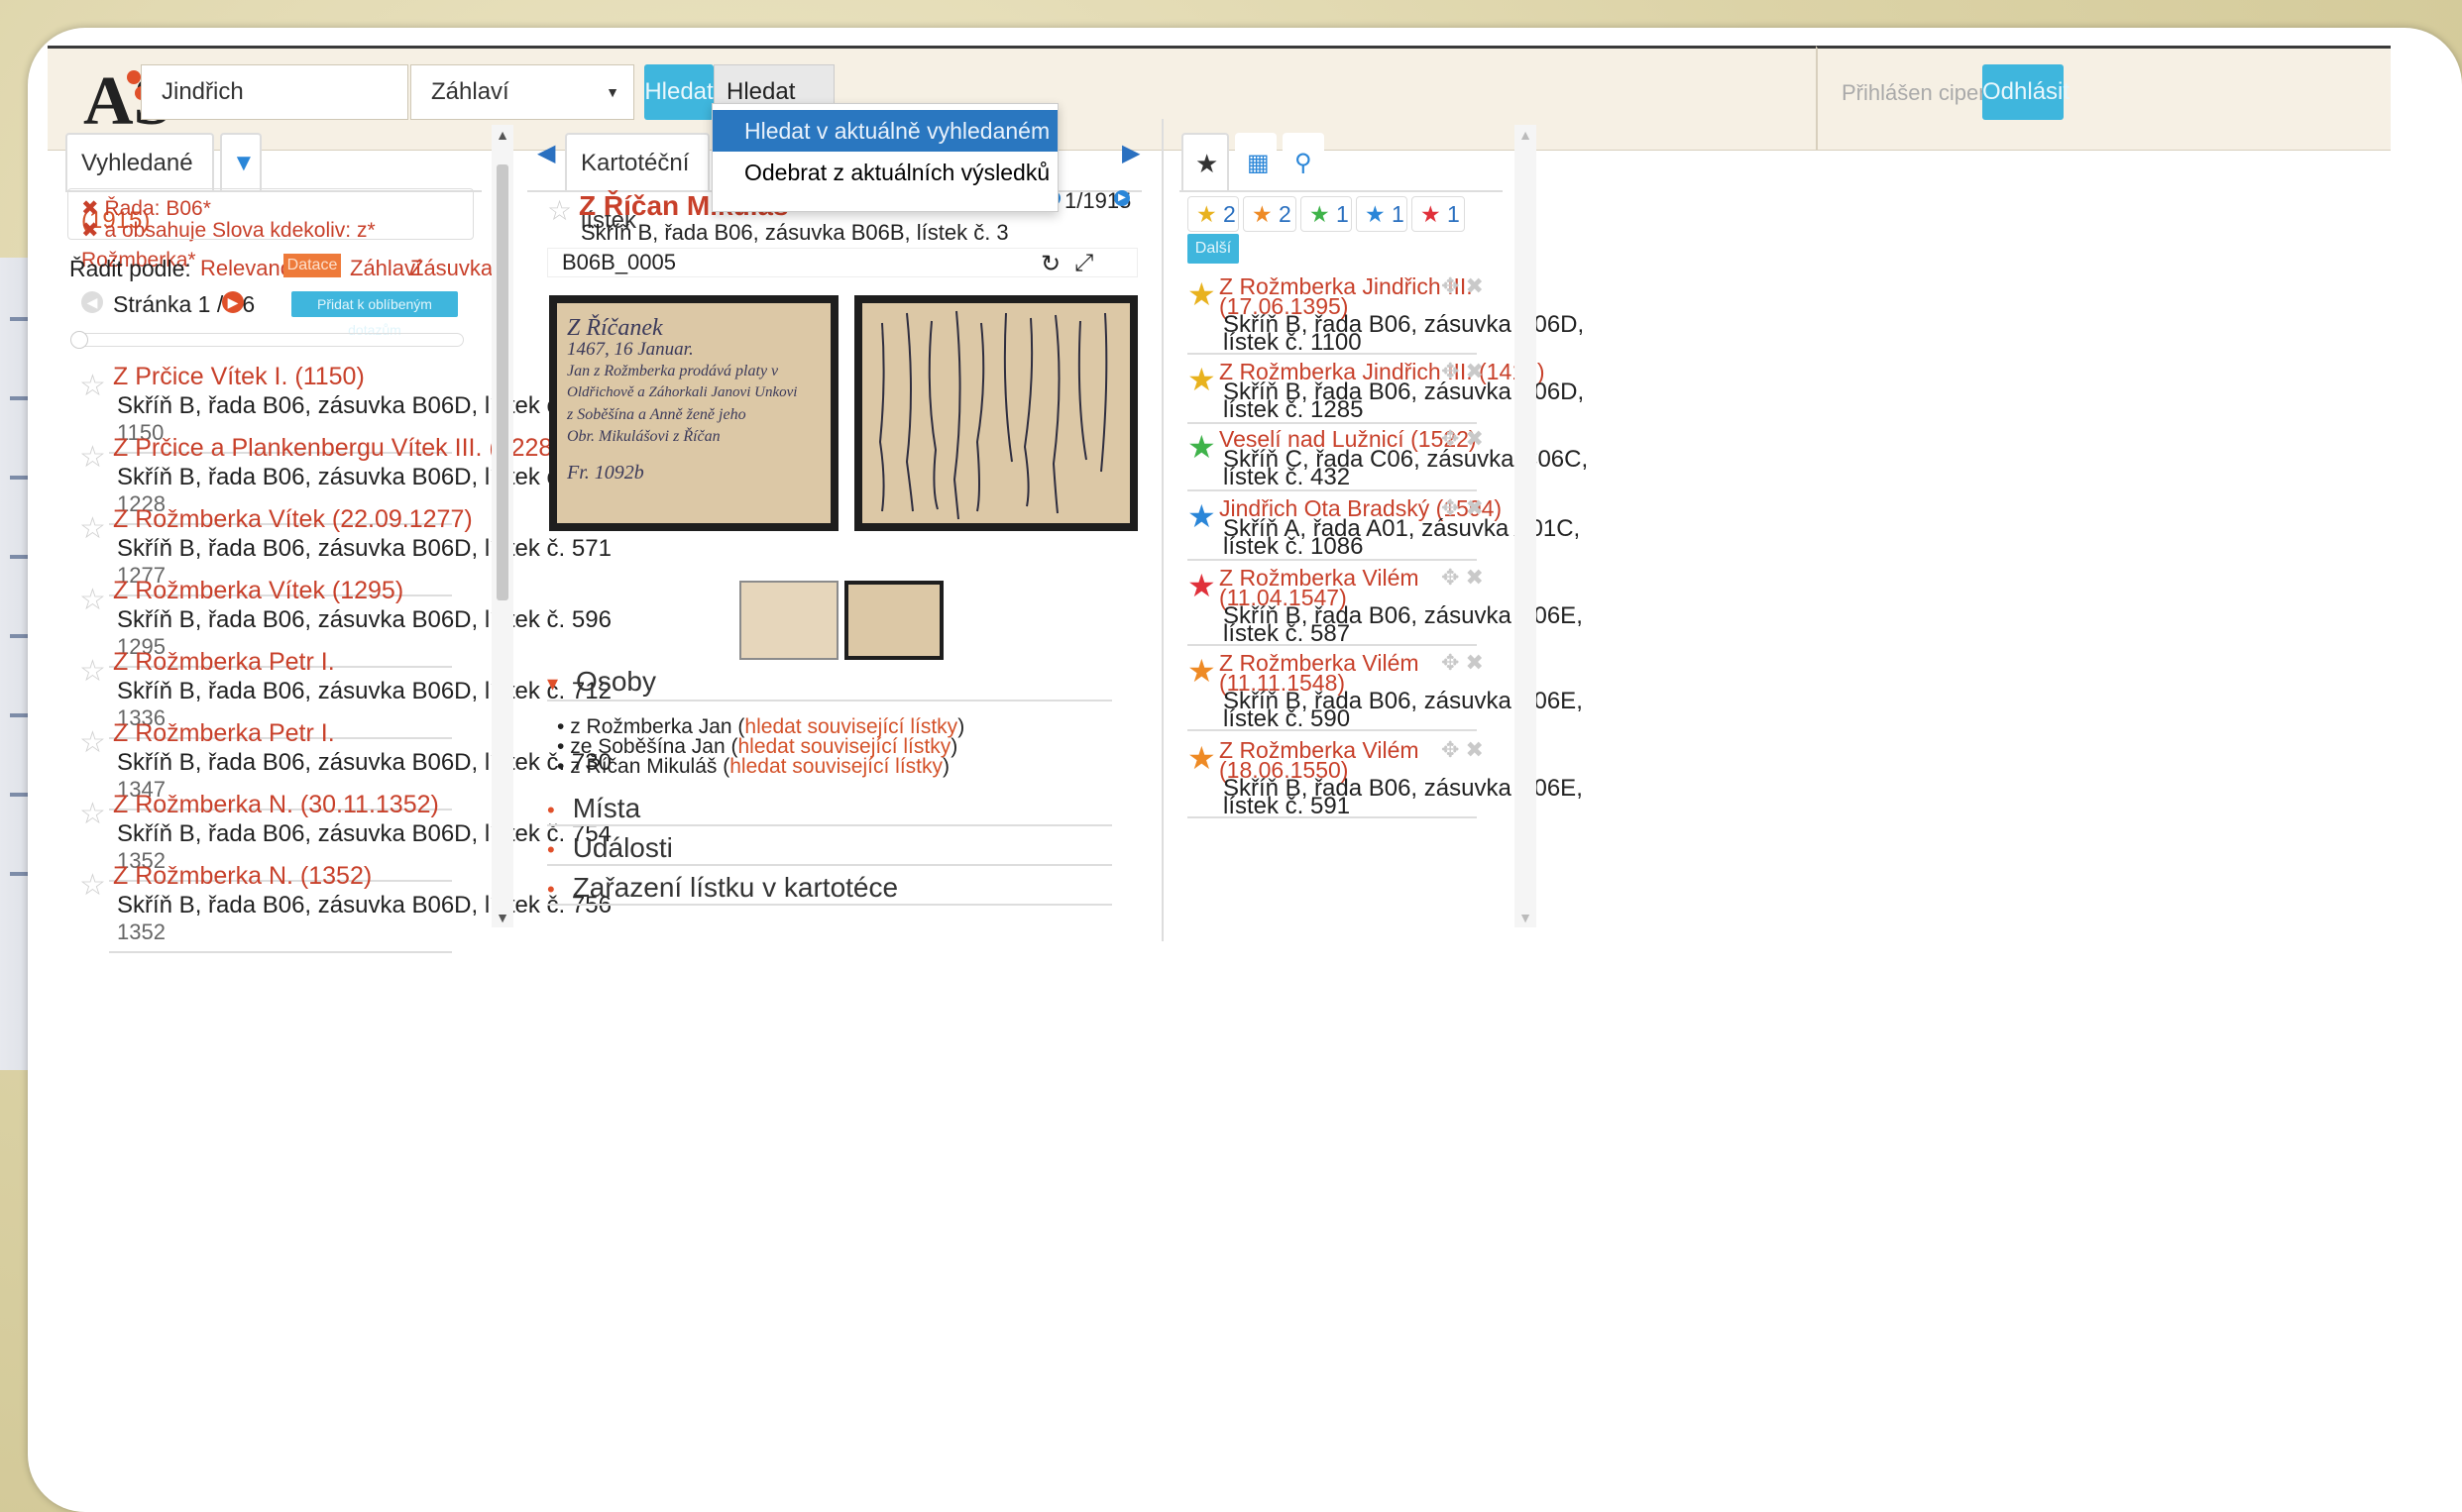 This screenshot has height=1512, width=2462. I want to click on chip-red: ★ 1, so click(1438, 214).